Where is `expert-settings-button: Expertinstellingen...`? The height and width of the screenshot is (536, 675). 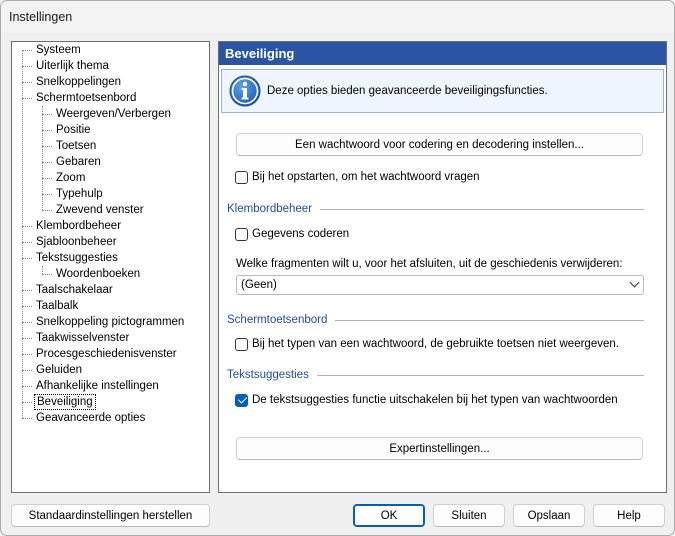
expert-settings-button: Expertinstellingen... is located at coordinates (439, 448).